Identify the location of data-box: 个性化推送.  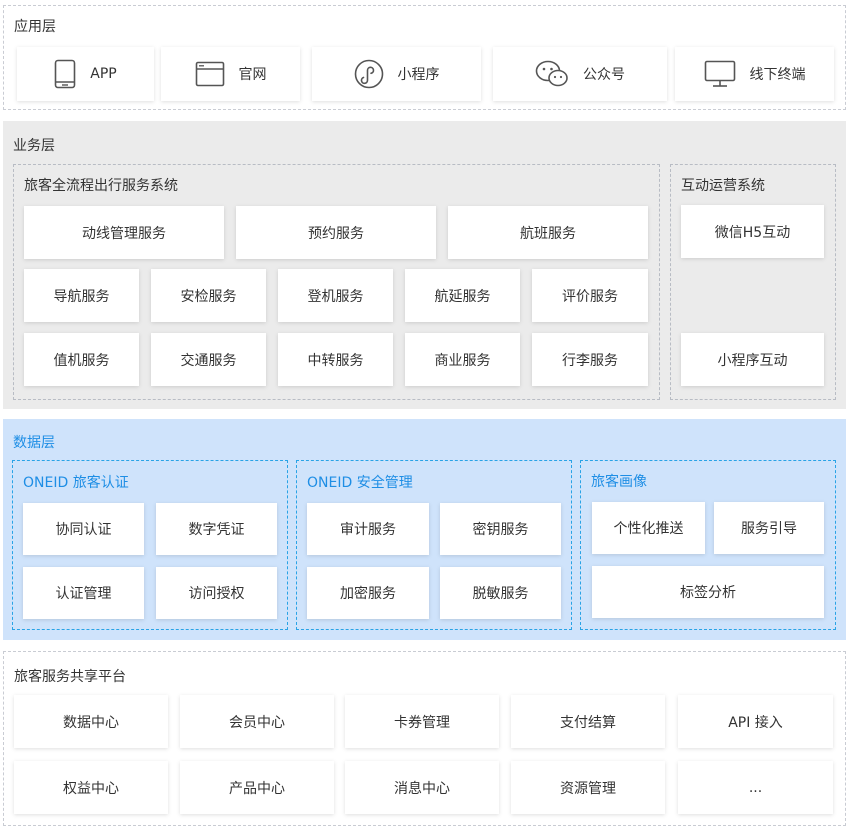
(648, 528).